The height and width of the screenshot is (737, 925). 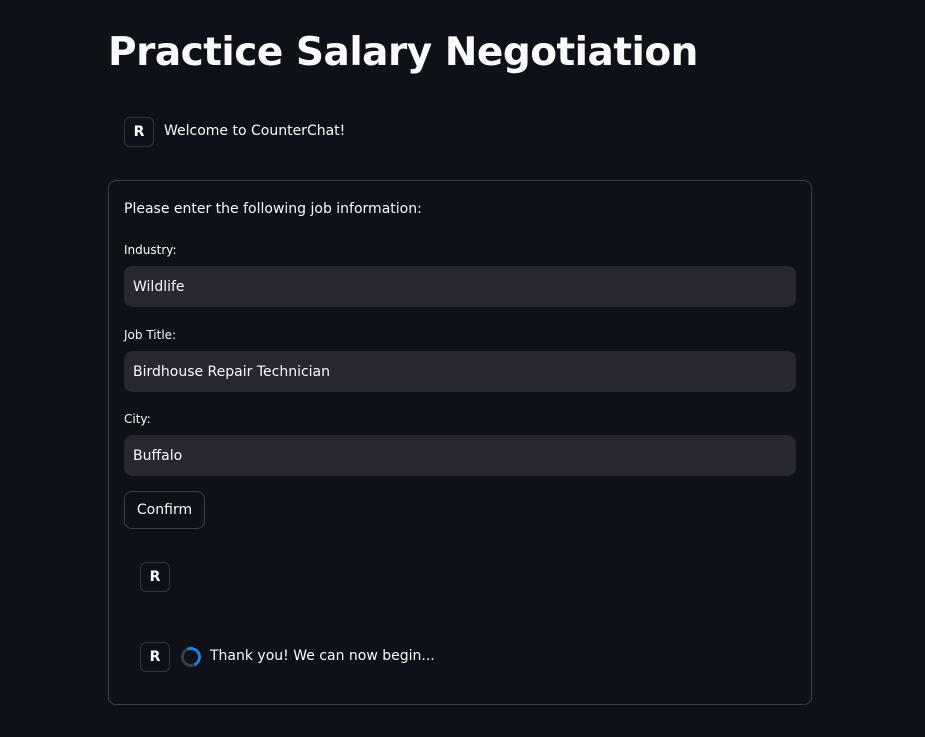 What do you see at coordinates (137, 419) in the screenshot?
I see `city-label: City:` at bounding box center [137, 419].